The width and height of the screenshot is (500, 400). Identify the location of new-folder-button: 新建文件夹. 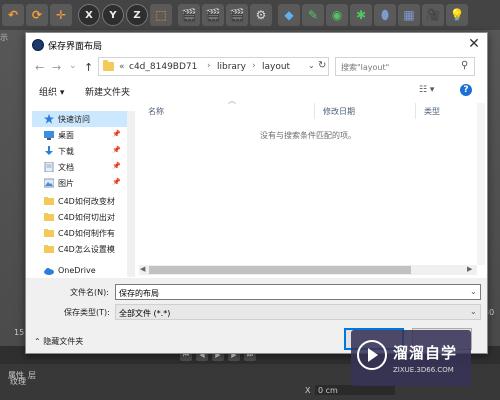
(107, 91).